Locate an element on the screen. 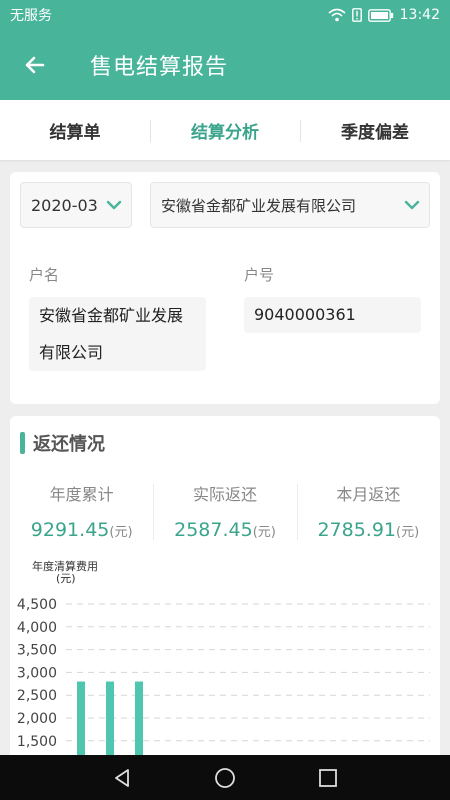 The height and width of the screenshot is (800, 450). account-number-value: 9040000361 is located at coordinates (332, 315).